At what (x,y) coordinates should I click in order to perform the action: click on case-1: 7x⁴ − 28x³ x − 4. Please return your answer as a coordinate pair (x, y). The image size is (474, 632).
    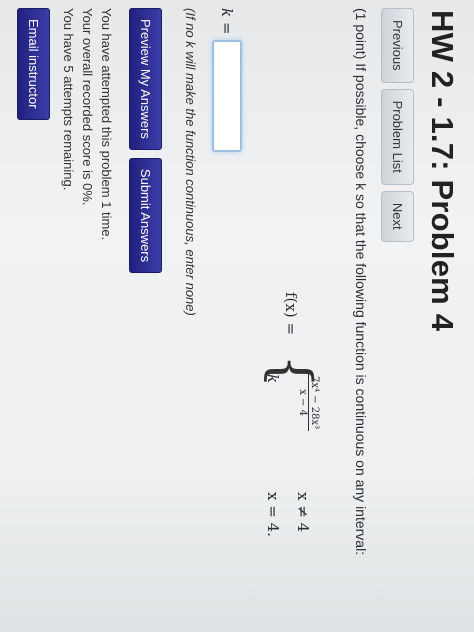
    Looking at the image, I should click on (308, 403).